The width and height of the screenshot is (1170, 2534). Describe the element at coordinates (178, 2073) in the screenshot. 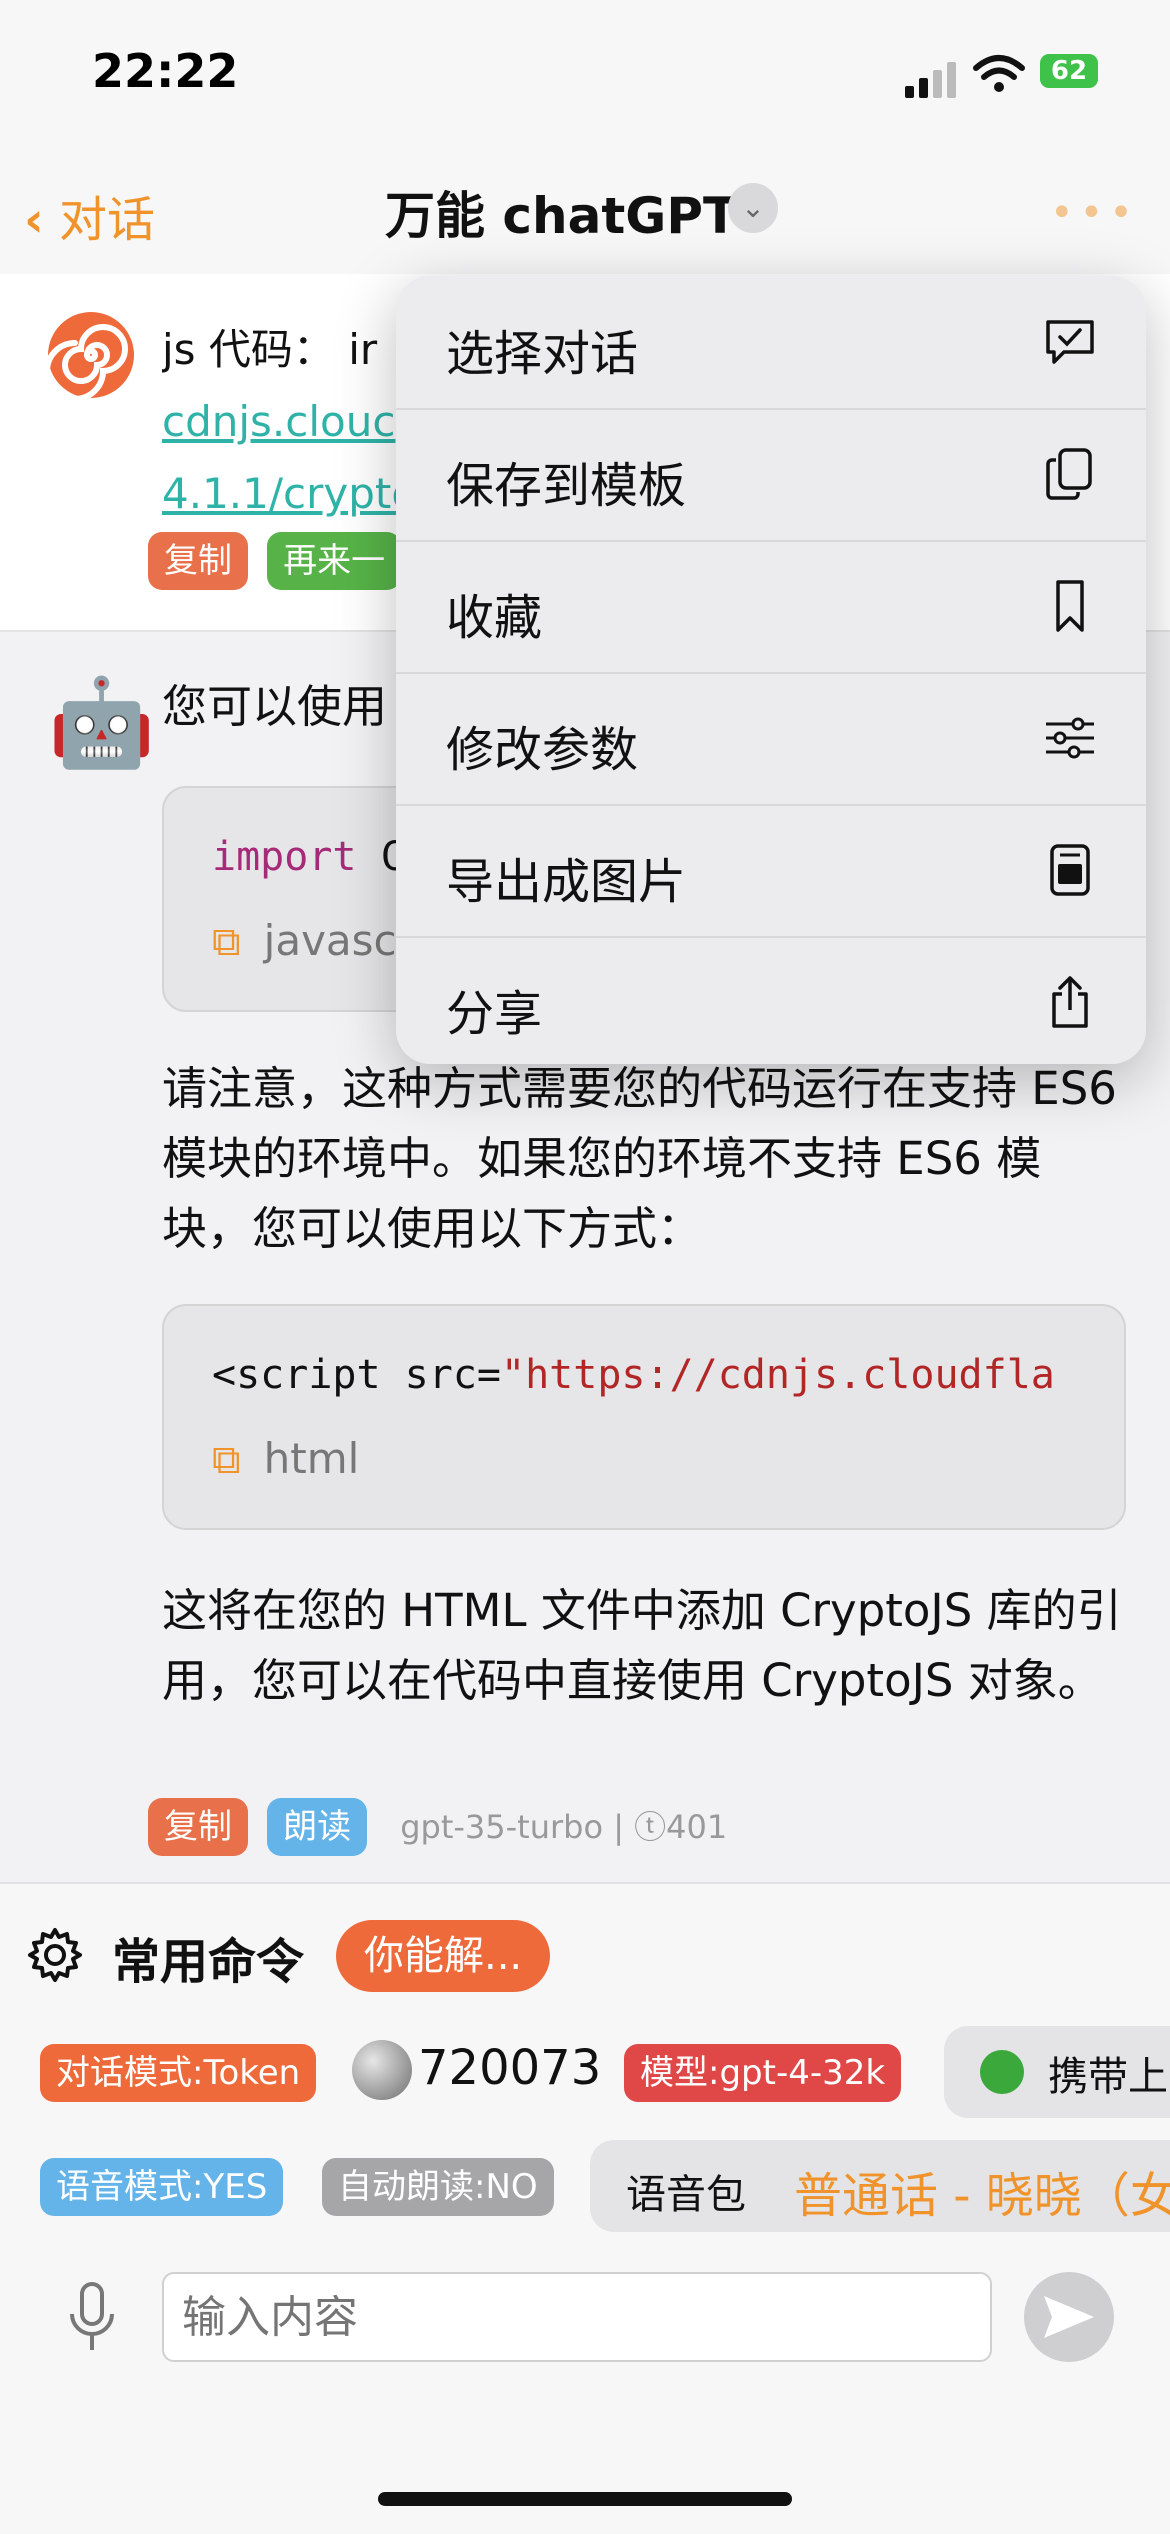

I see `chat-mode-tag: 对话模式:Token` at that location.